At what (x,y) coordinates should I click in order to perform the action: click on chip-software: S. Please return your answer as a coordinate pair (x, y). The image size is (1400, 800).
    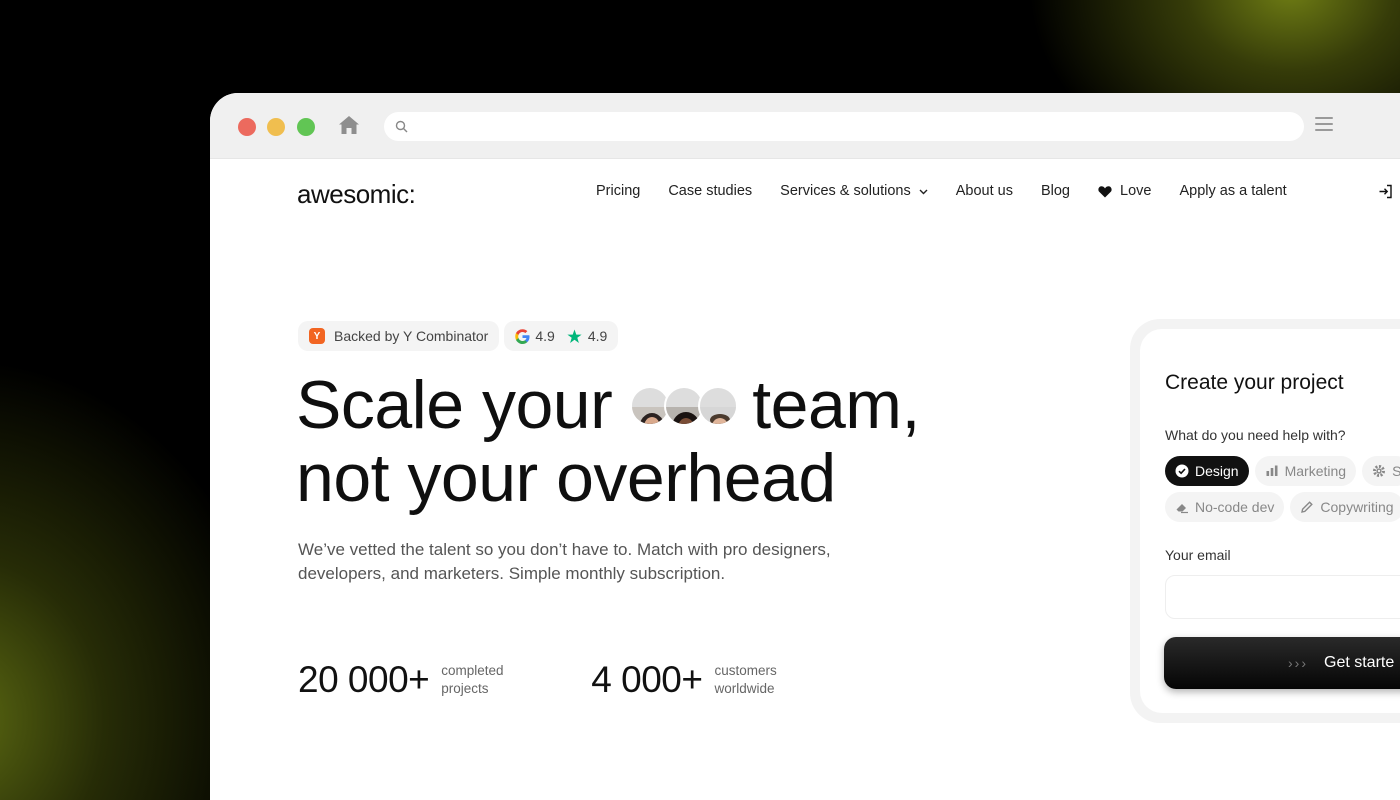
    Looking at the image, I should click on (1381, 471).